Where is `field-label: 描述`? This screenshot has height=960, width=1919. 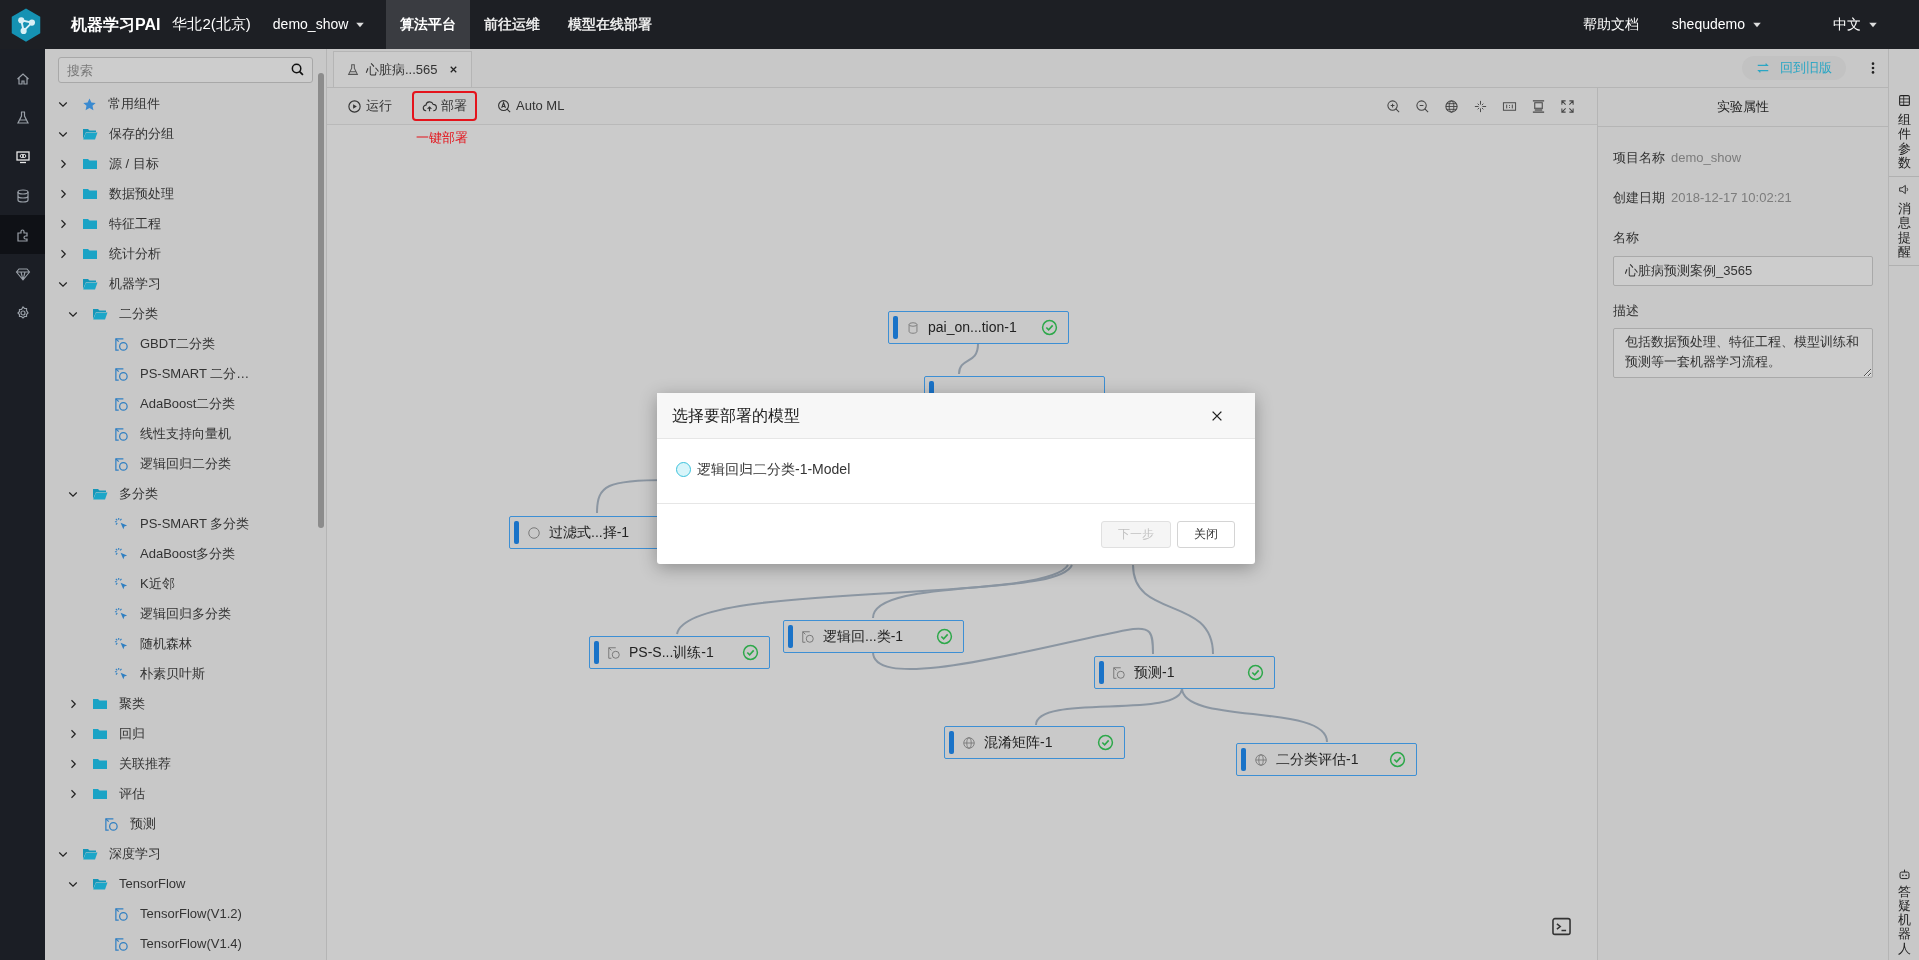 field-label: 描述 is located at coordinates (1626, 310).